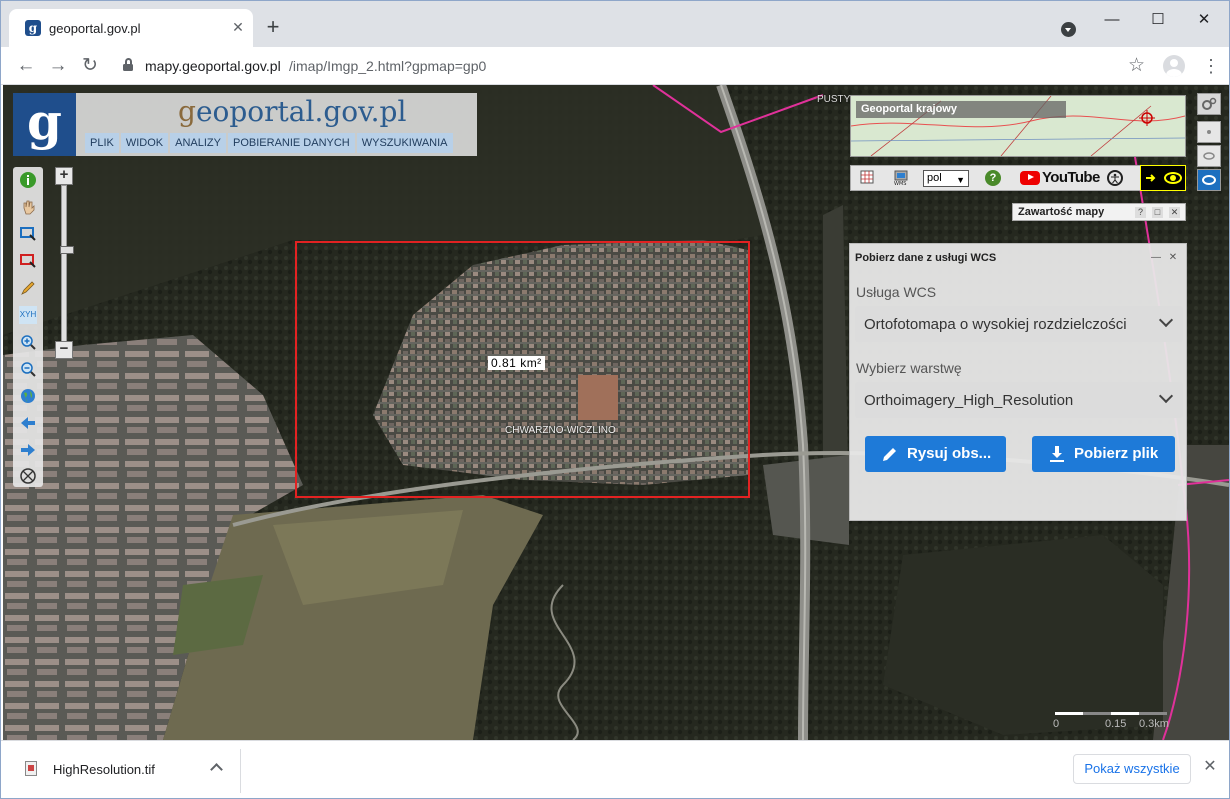  I want to click on download-file-button: Pobierz plik, so click(1103, 454).